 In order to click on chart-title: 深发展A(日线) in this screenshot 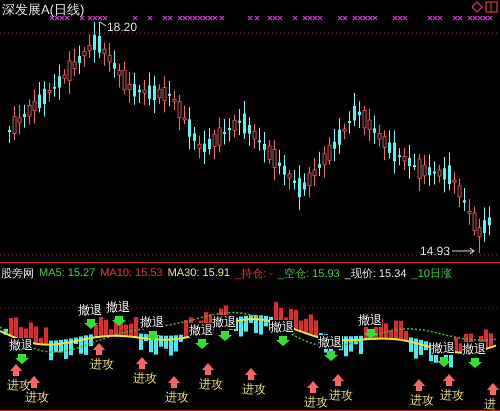, I will do `click(43, 10)`.